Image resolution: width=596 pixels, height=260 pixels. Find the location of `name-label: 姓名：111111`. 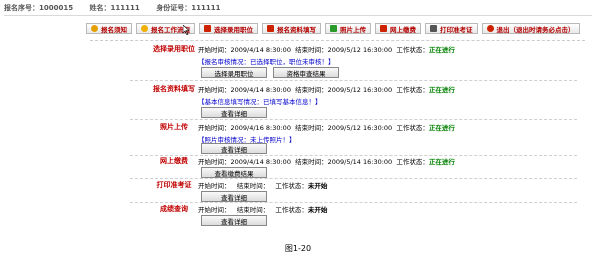

name-label: 姓名：111111 is located at coordinates (114, 8).